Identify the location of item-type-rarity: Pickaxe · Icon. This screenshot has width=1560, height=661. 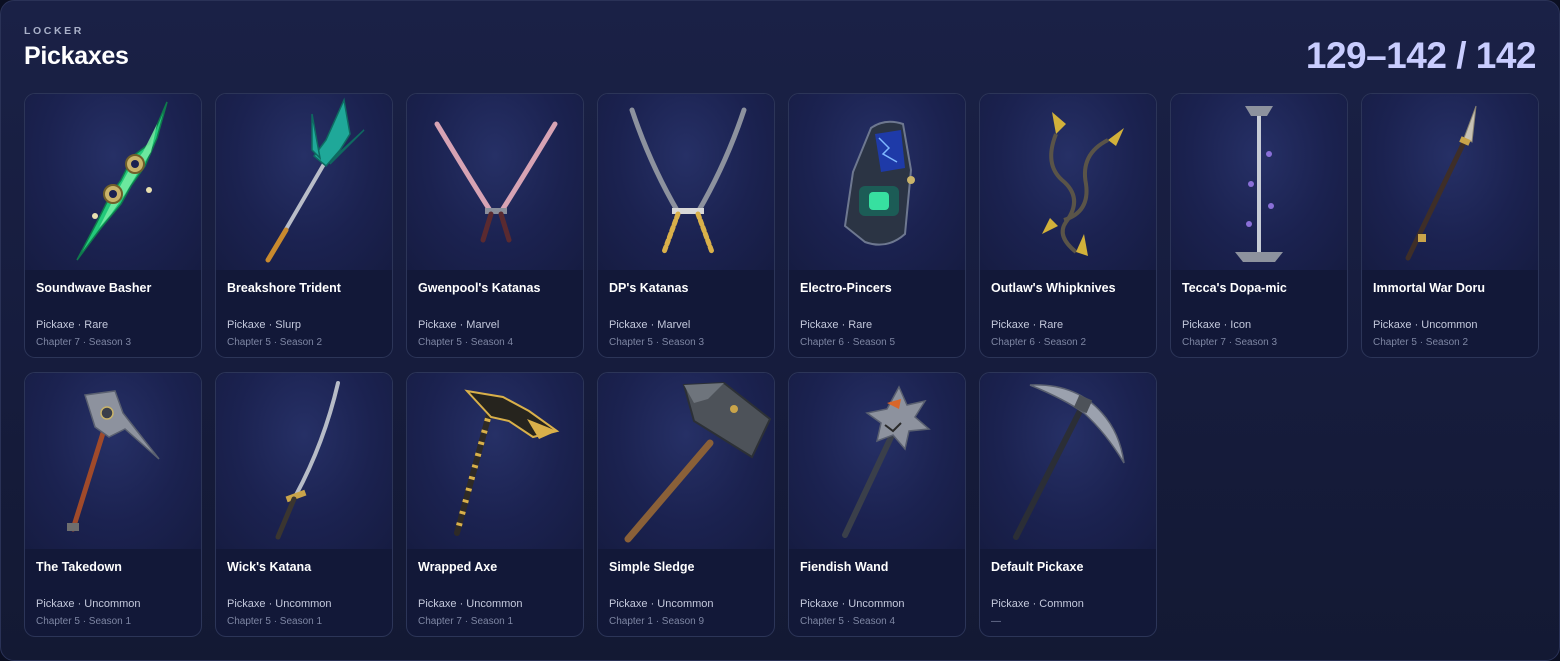
(1217, 325).